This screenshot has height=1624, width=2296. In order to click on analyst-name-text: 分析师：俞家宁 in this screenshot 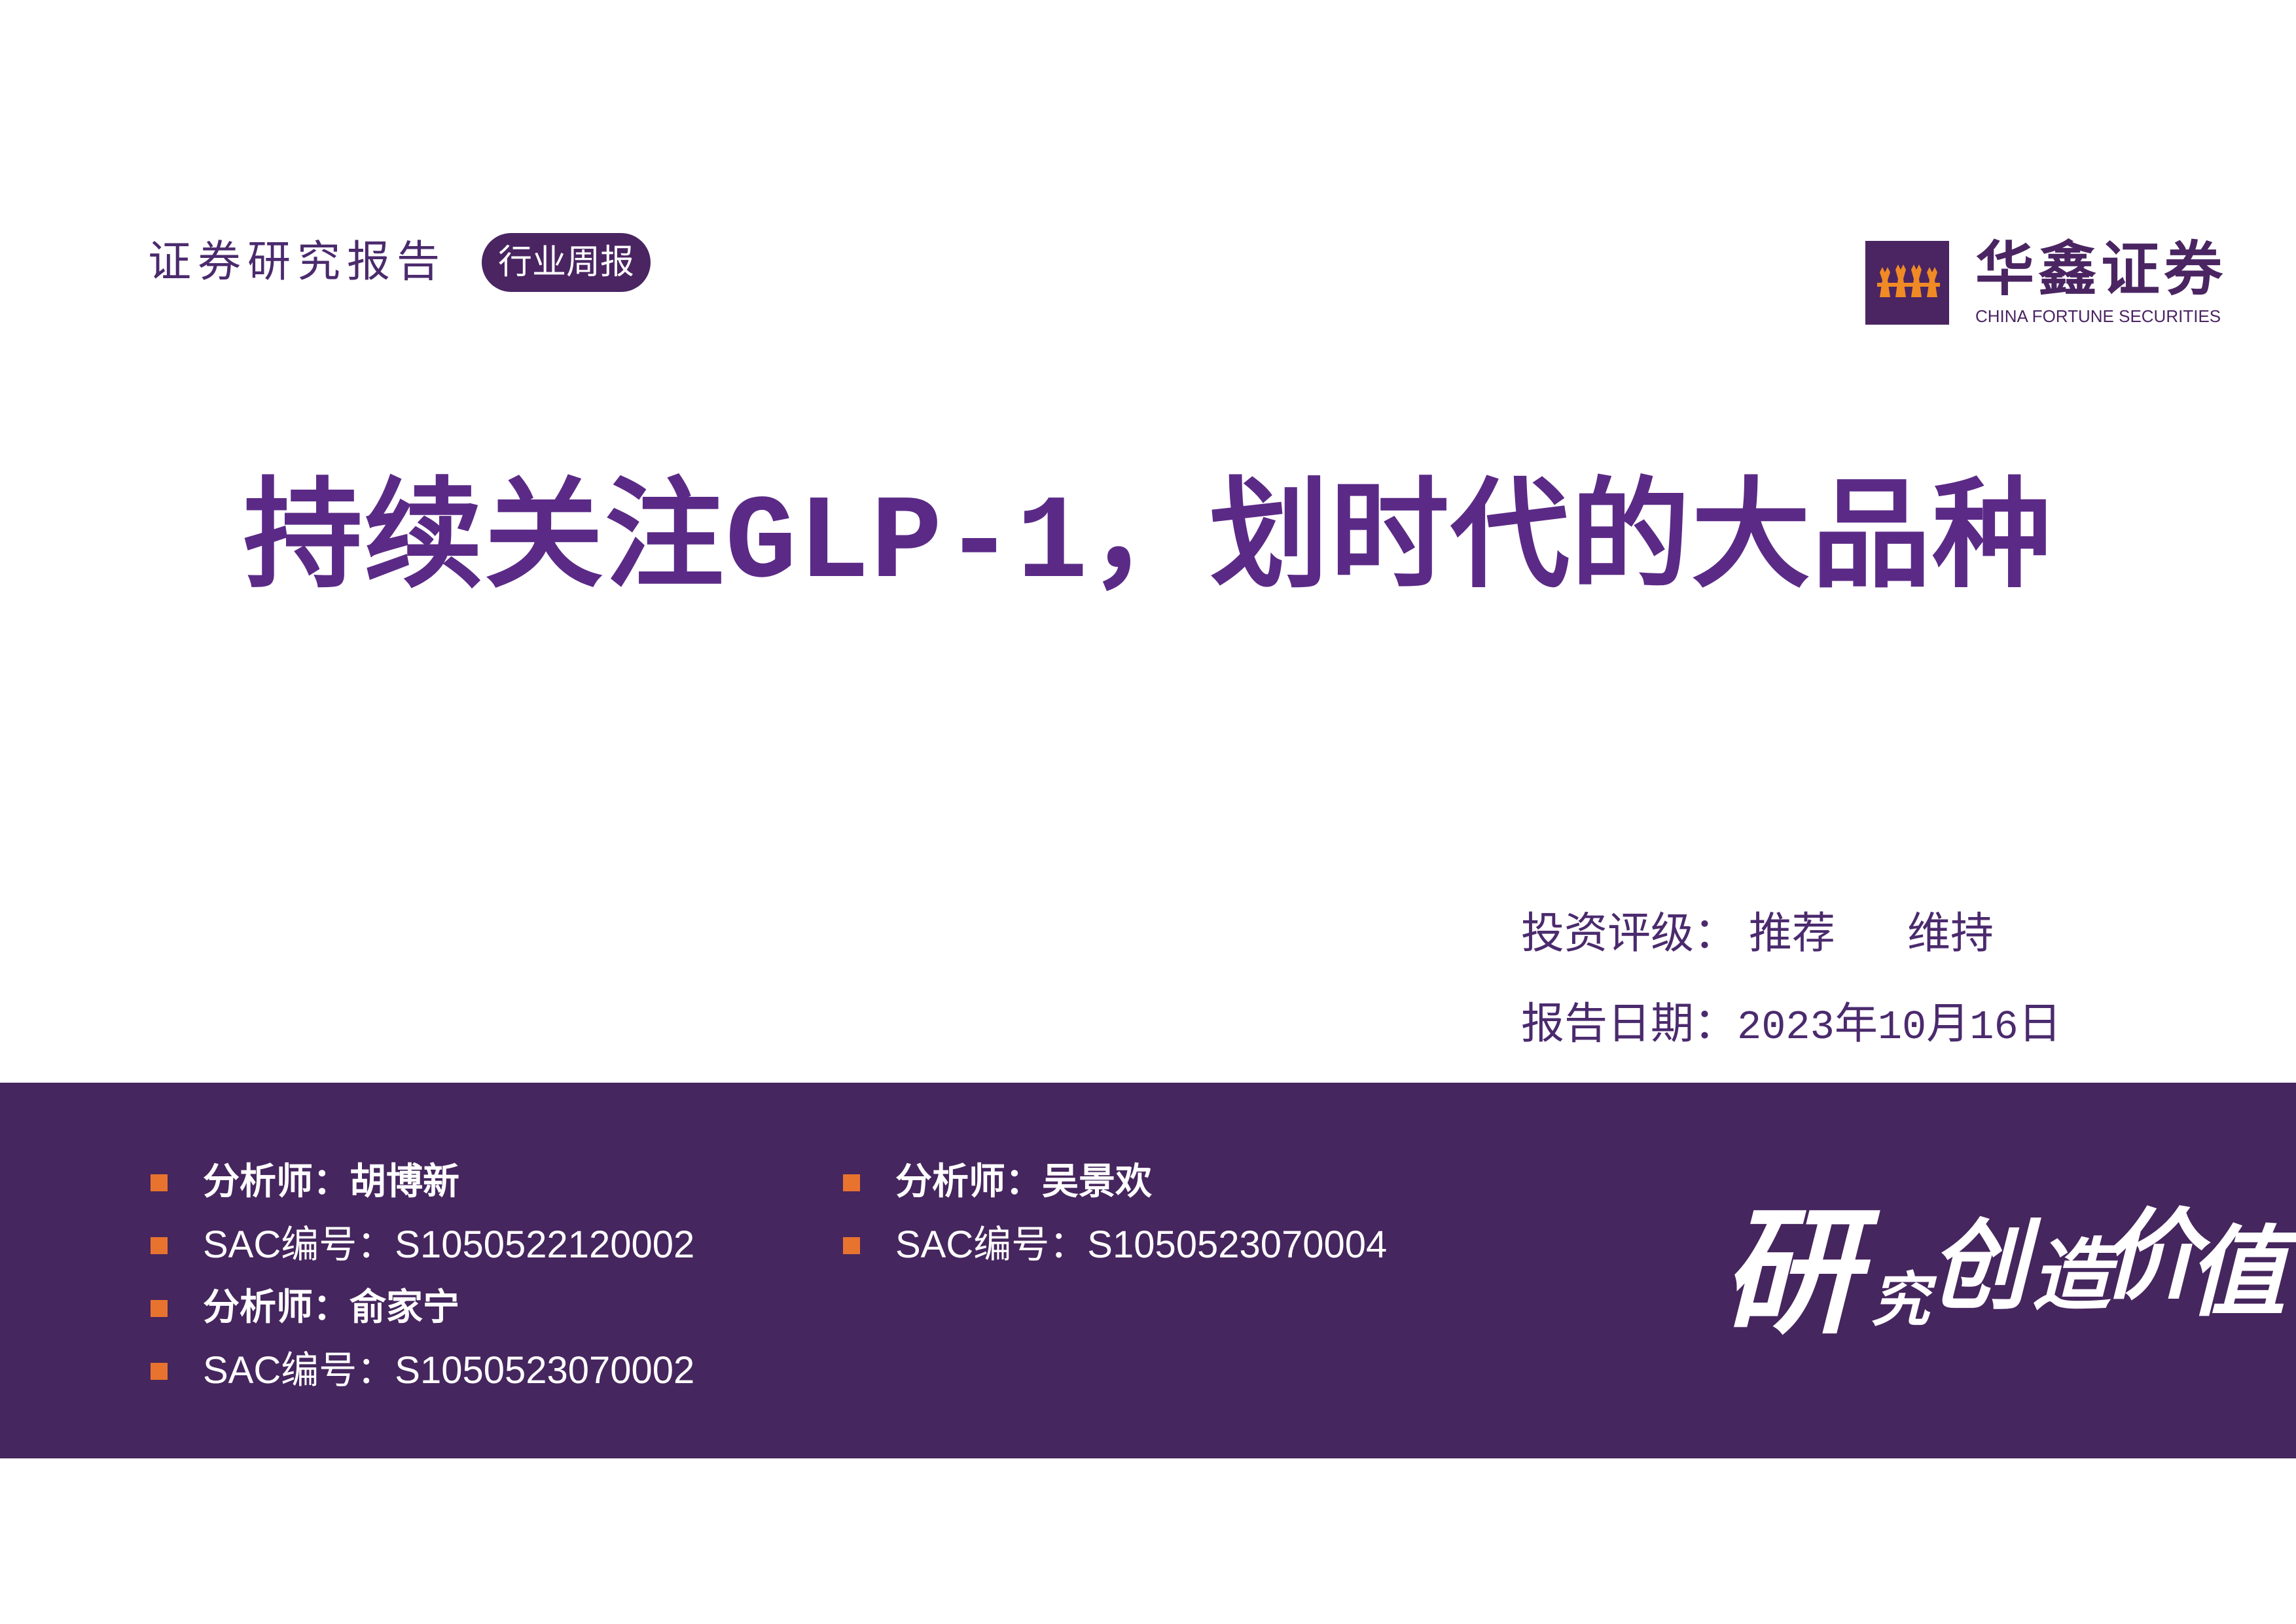, I will do `click(331, 1307)`.